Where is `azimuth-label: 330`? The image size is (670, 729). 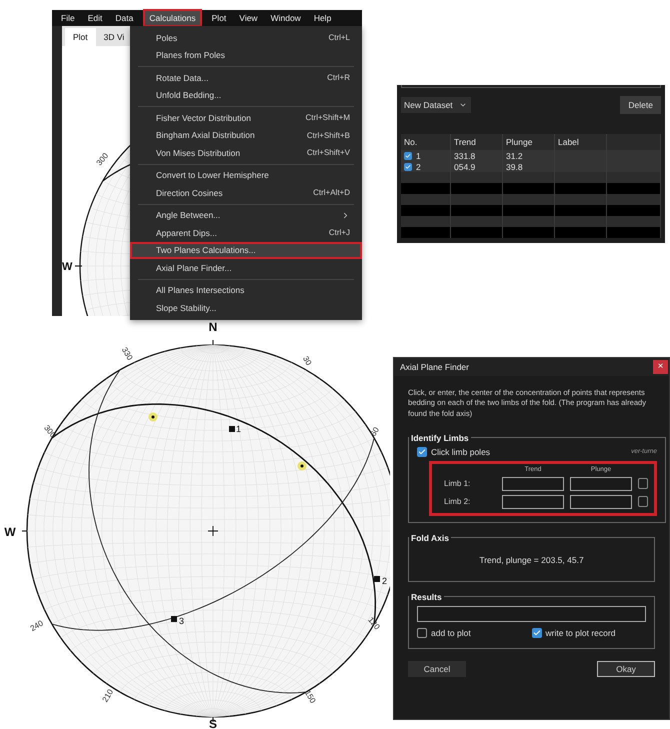
azimuth-label: 330 is located at coordinates (127, 354).